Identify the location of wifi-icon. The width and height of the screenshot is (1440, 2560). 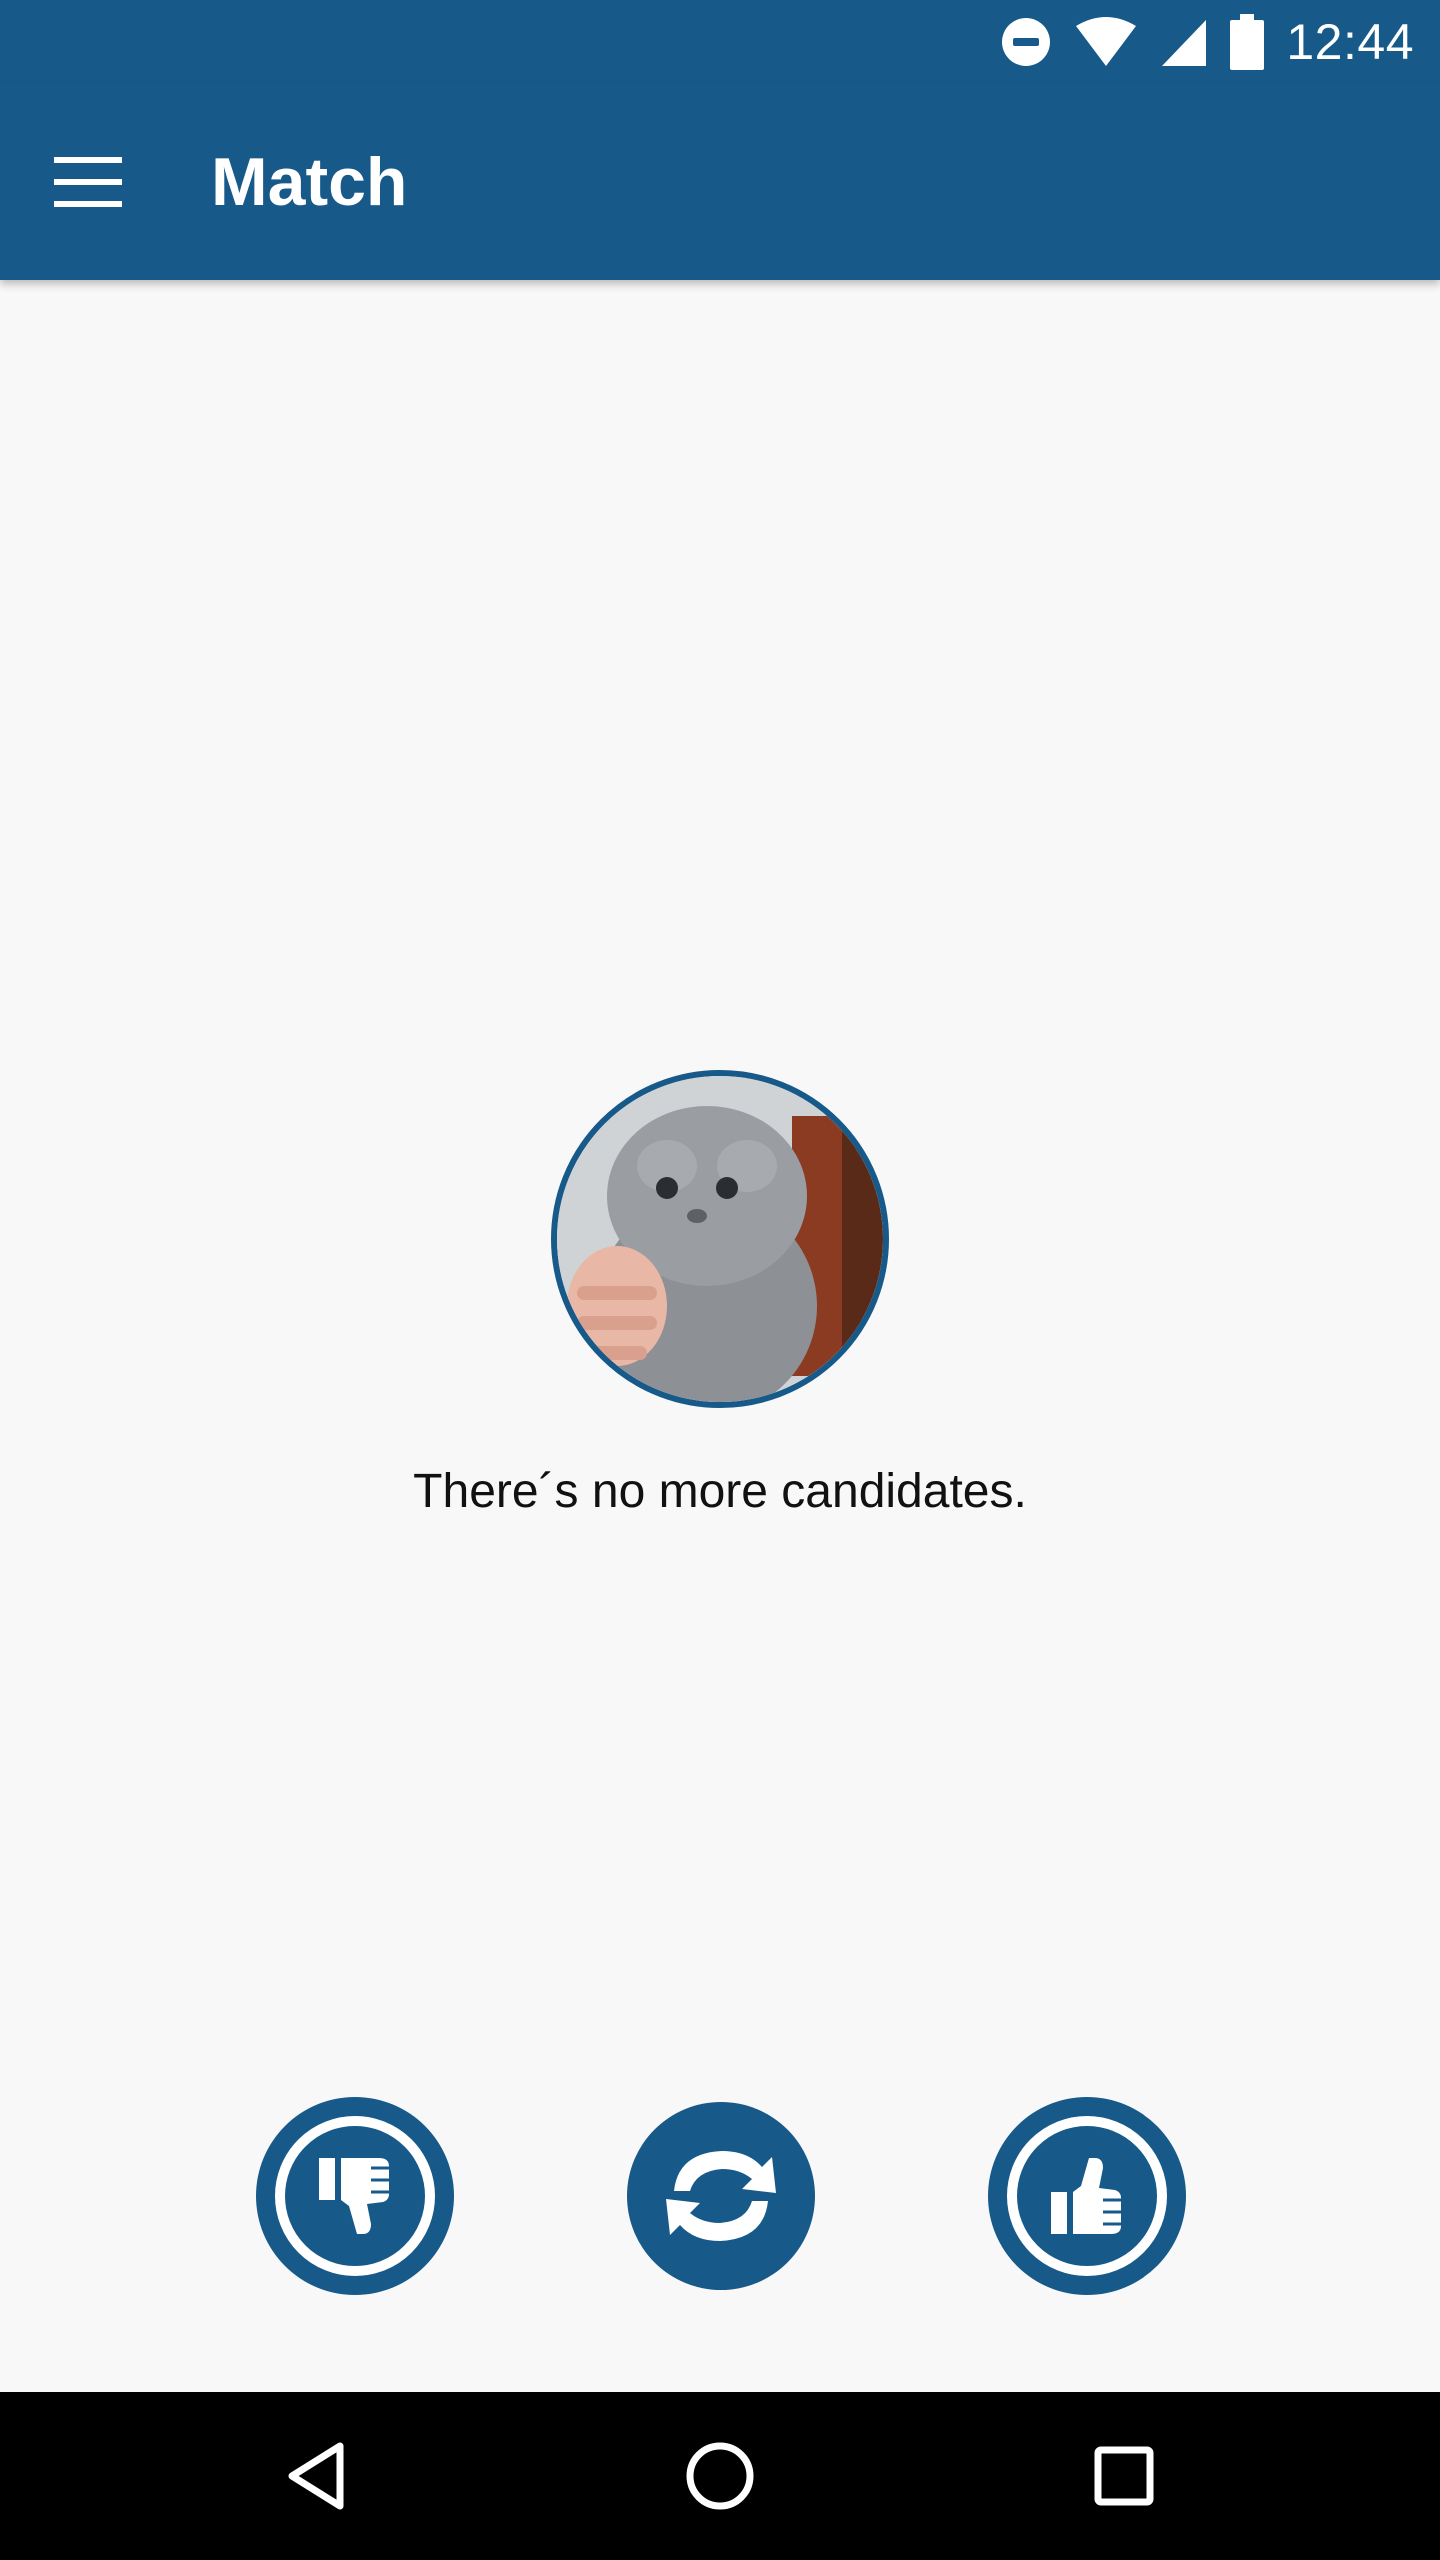
(1106, 42).